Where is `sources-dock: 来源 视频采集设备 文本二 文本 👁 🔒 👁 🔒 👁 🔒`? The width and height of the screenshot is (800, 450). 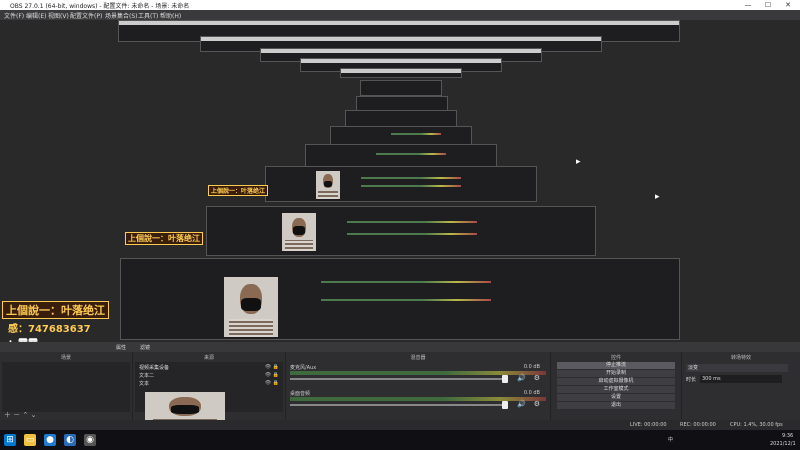 sources-dock: 来源 视频采集设备 文本二 文本 👁 🔒 👁 🔒 👁 🔒 is located at coordinates (209, 391).